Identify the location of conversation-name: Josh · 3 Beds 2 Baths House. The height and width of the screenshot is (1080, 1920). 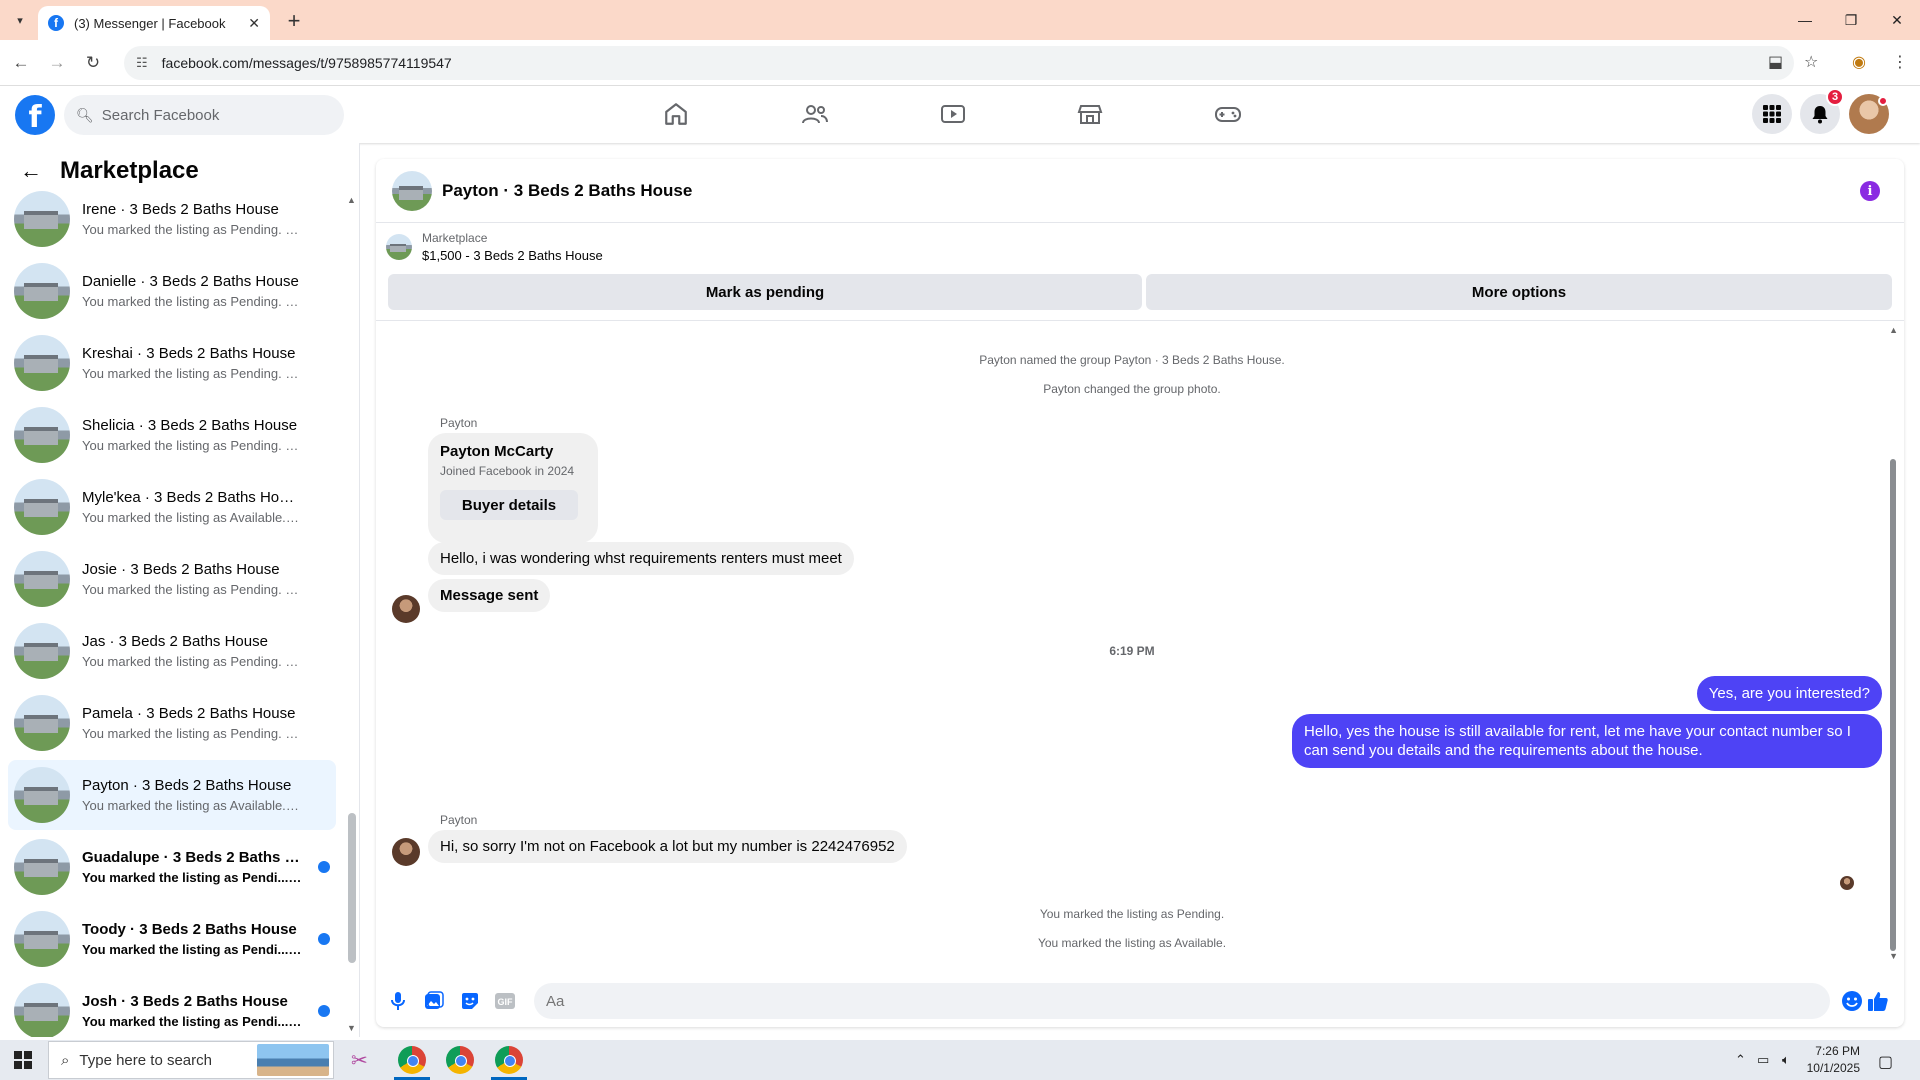
(185, 1001).